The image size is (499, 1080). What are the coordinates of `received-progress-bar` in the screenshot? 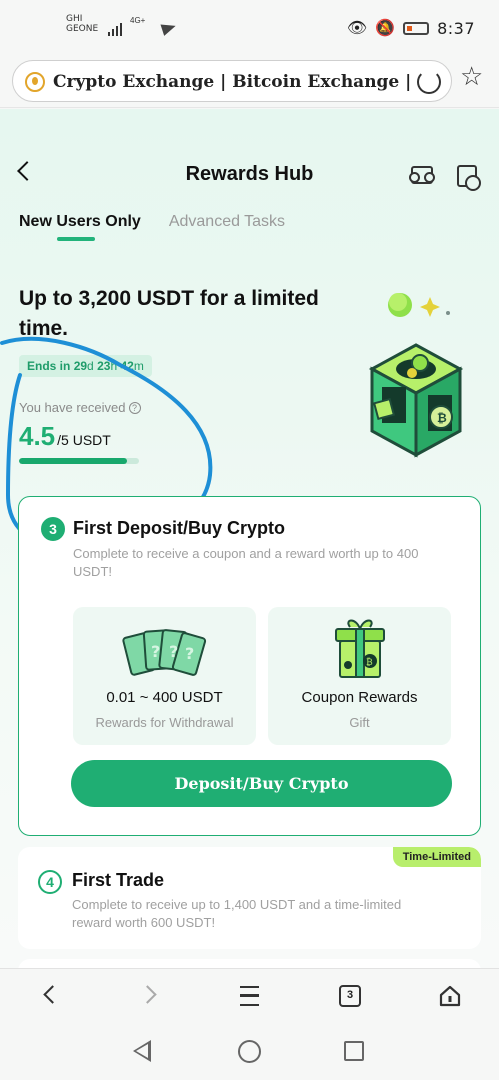 It's located at (79, 461).